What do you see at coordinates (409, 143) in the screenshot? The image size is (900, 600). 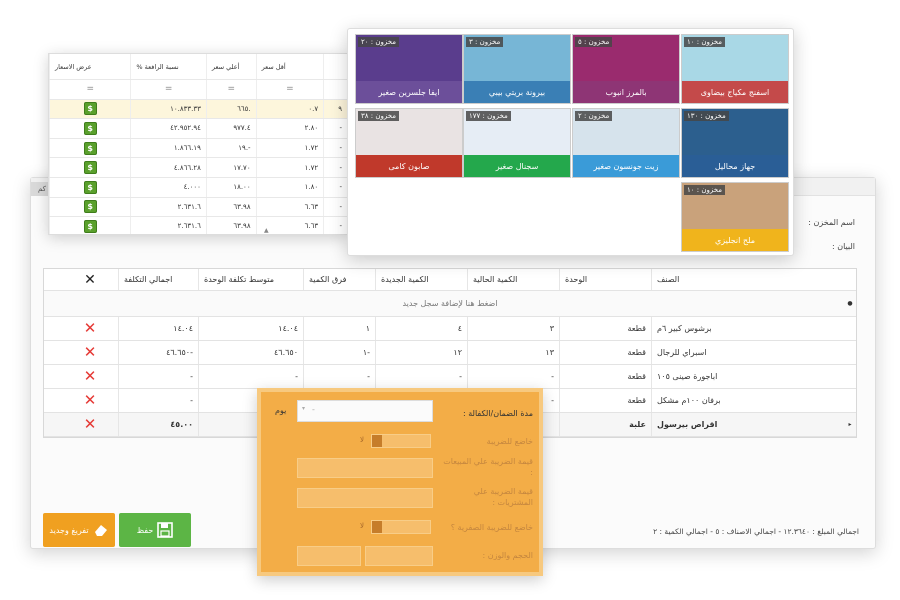 I see `product-tile: مخزون : ٣٨ صابون كامى` at bounding box center [409, 143].